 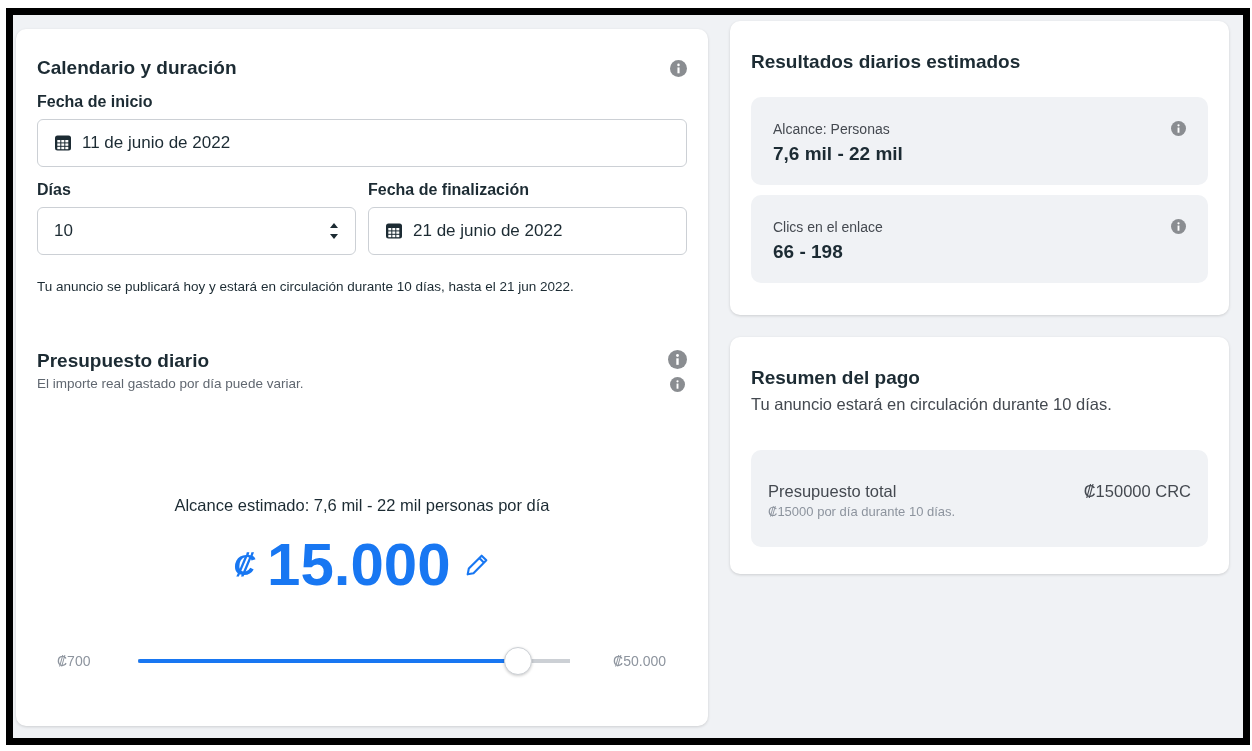 I want to click on field-label: Fecha de finalización, so click(x=449, y=190).